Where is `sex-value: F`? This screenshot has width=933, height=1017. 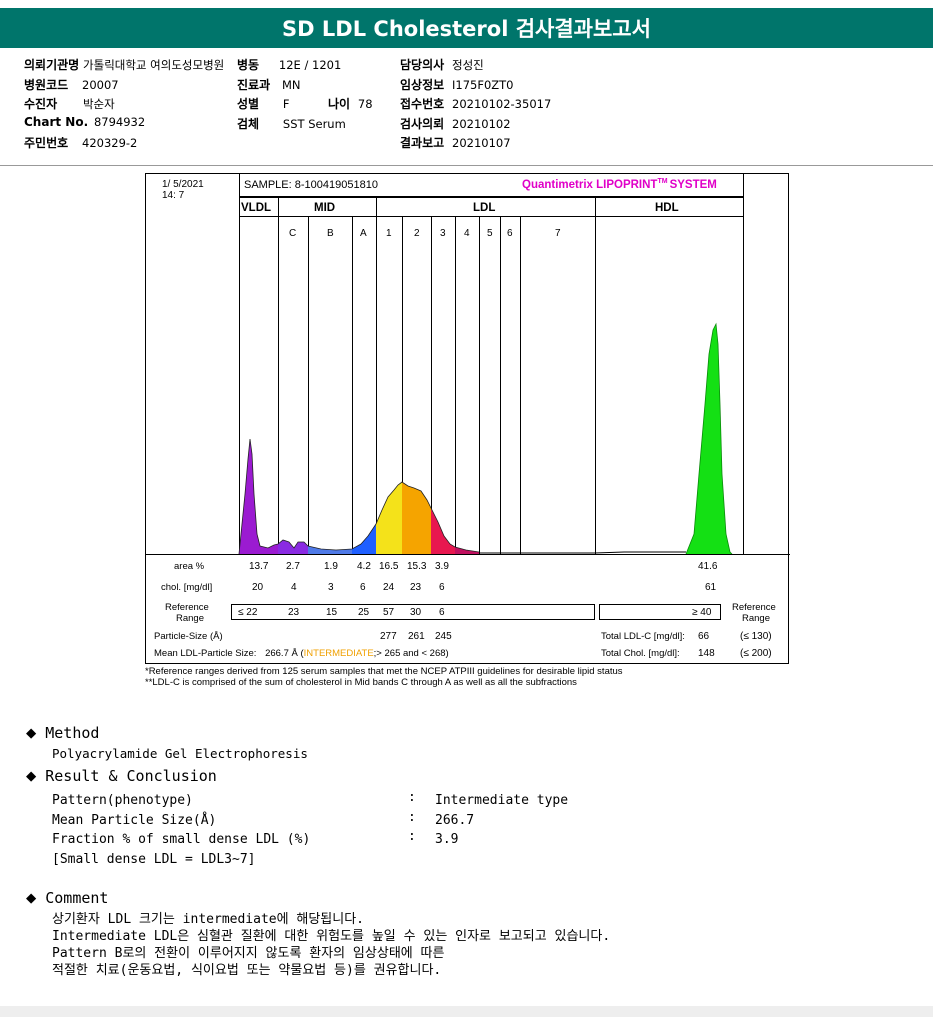
sex-value: F is located at coordinates (286, 104).